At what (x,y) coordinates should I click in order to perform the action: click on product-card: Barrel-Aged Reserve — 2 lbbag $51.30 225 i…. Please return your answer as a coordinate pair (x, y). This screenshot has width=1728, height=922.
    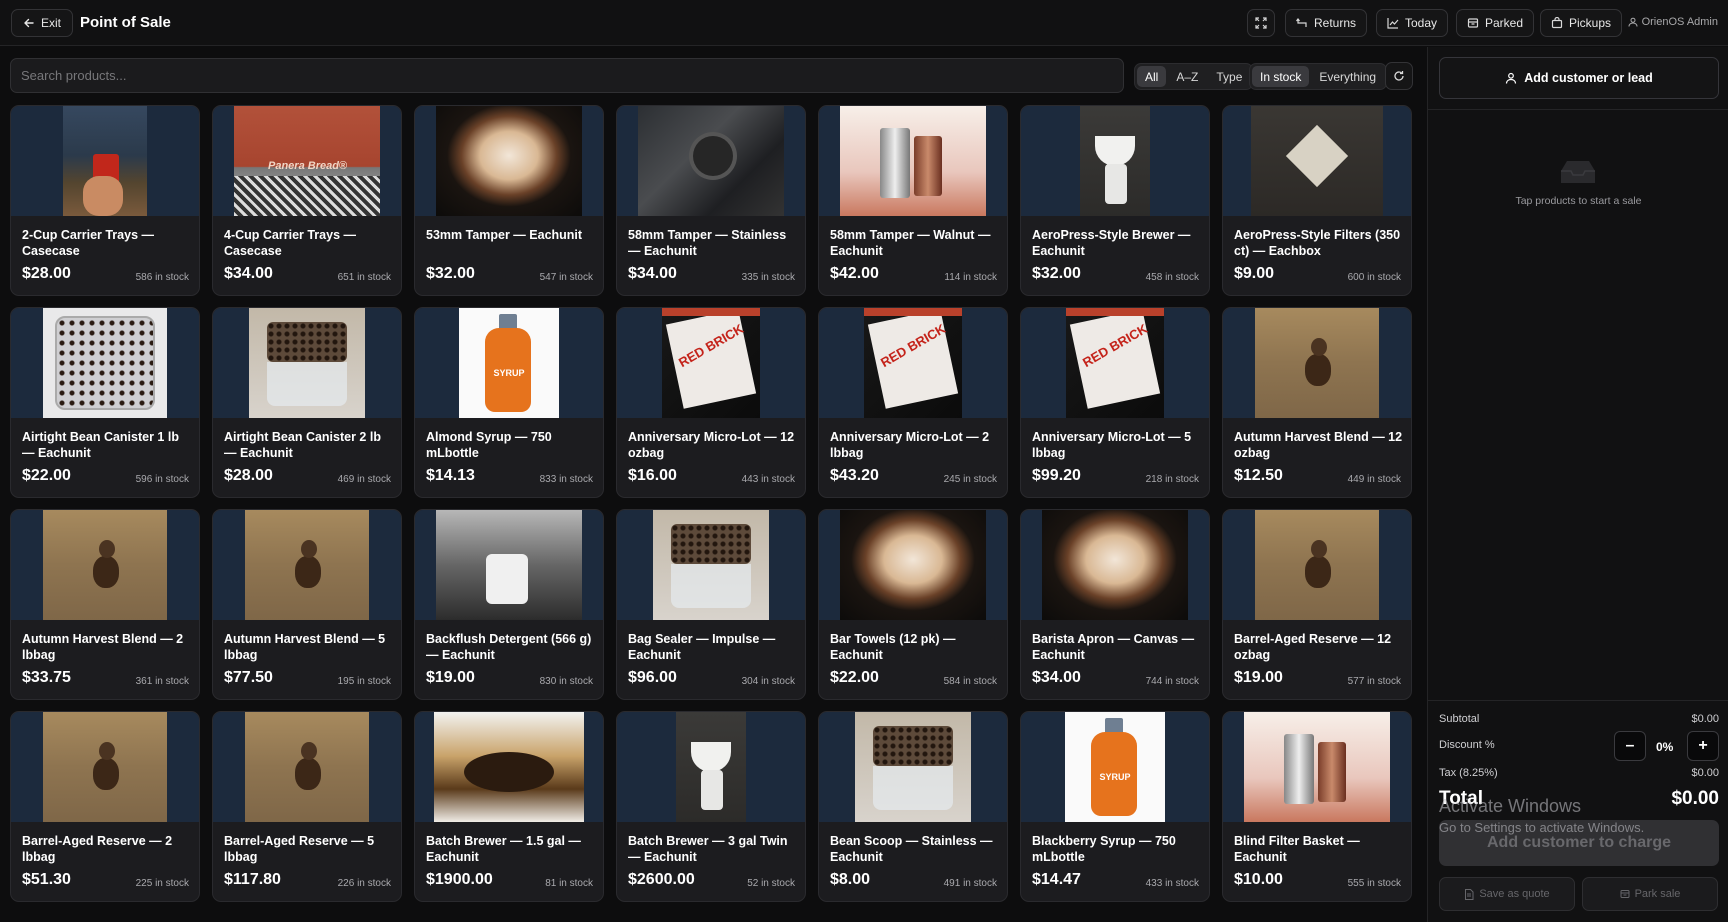
    Looking at the image, I should click on (105, 806).